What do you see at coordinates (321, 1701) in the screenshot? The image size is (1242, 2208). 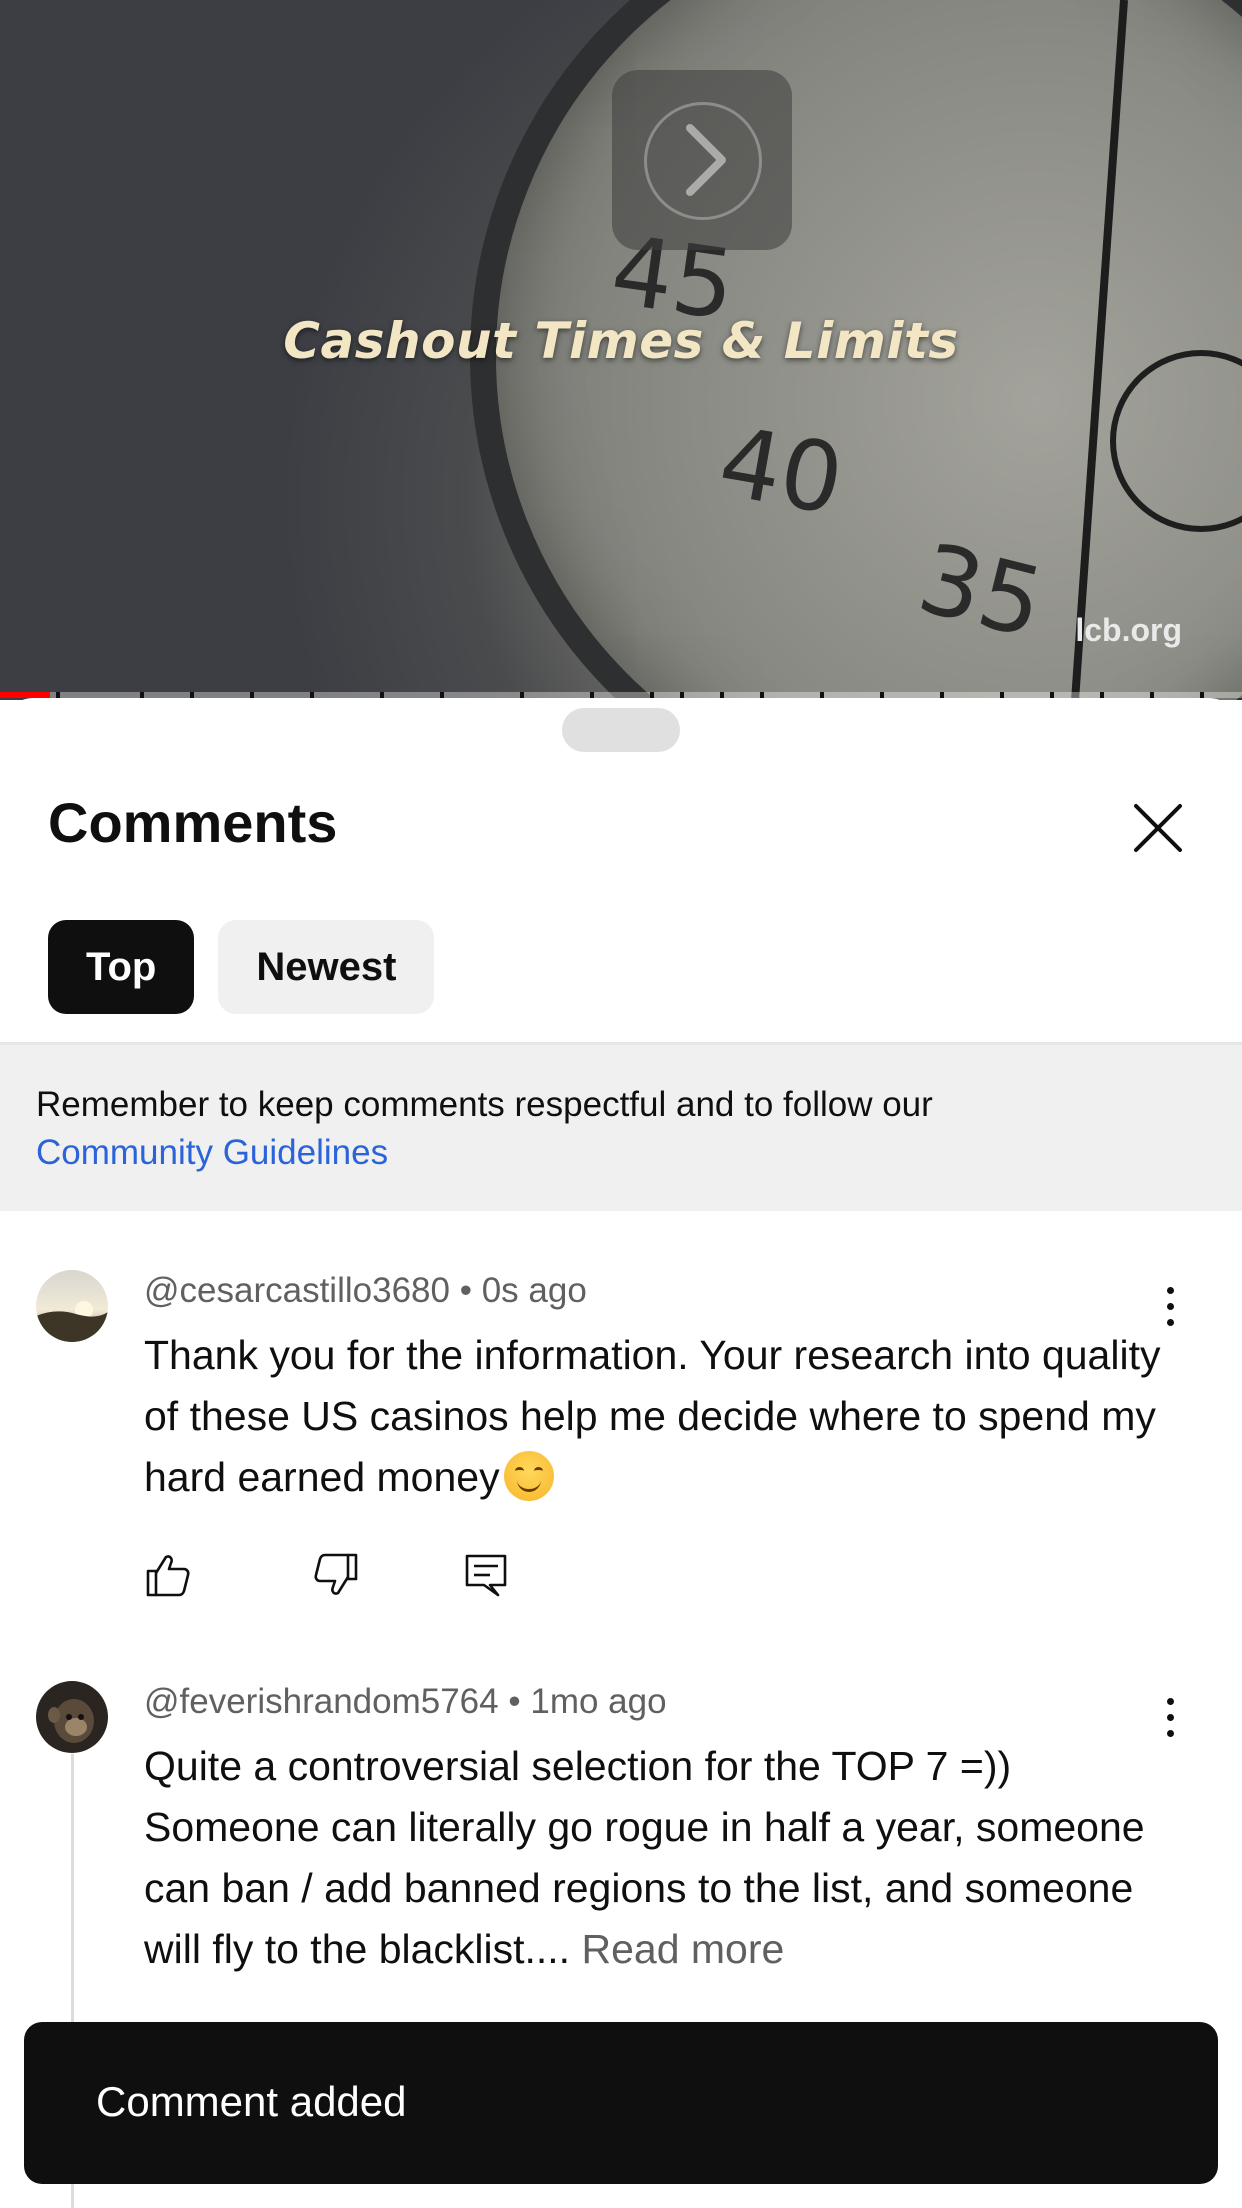 I see `comment-author: @feverishrandom5764` at bounding box center [321, 1701].